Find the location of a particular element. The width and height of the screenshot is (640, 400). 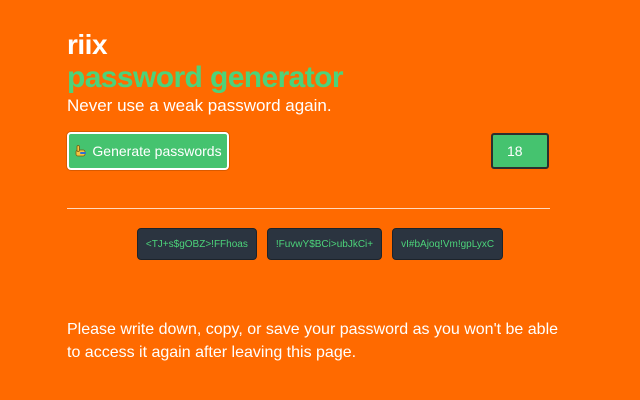

divider is located at coordinates (308, 208).